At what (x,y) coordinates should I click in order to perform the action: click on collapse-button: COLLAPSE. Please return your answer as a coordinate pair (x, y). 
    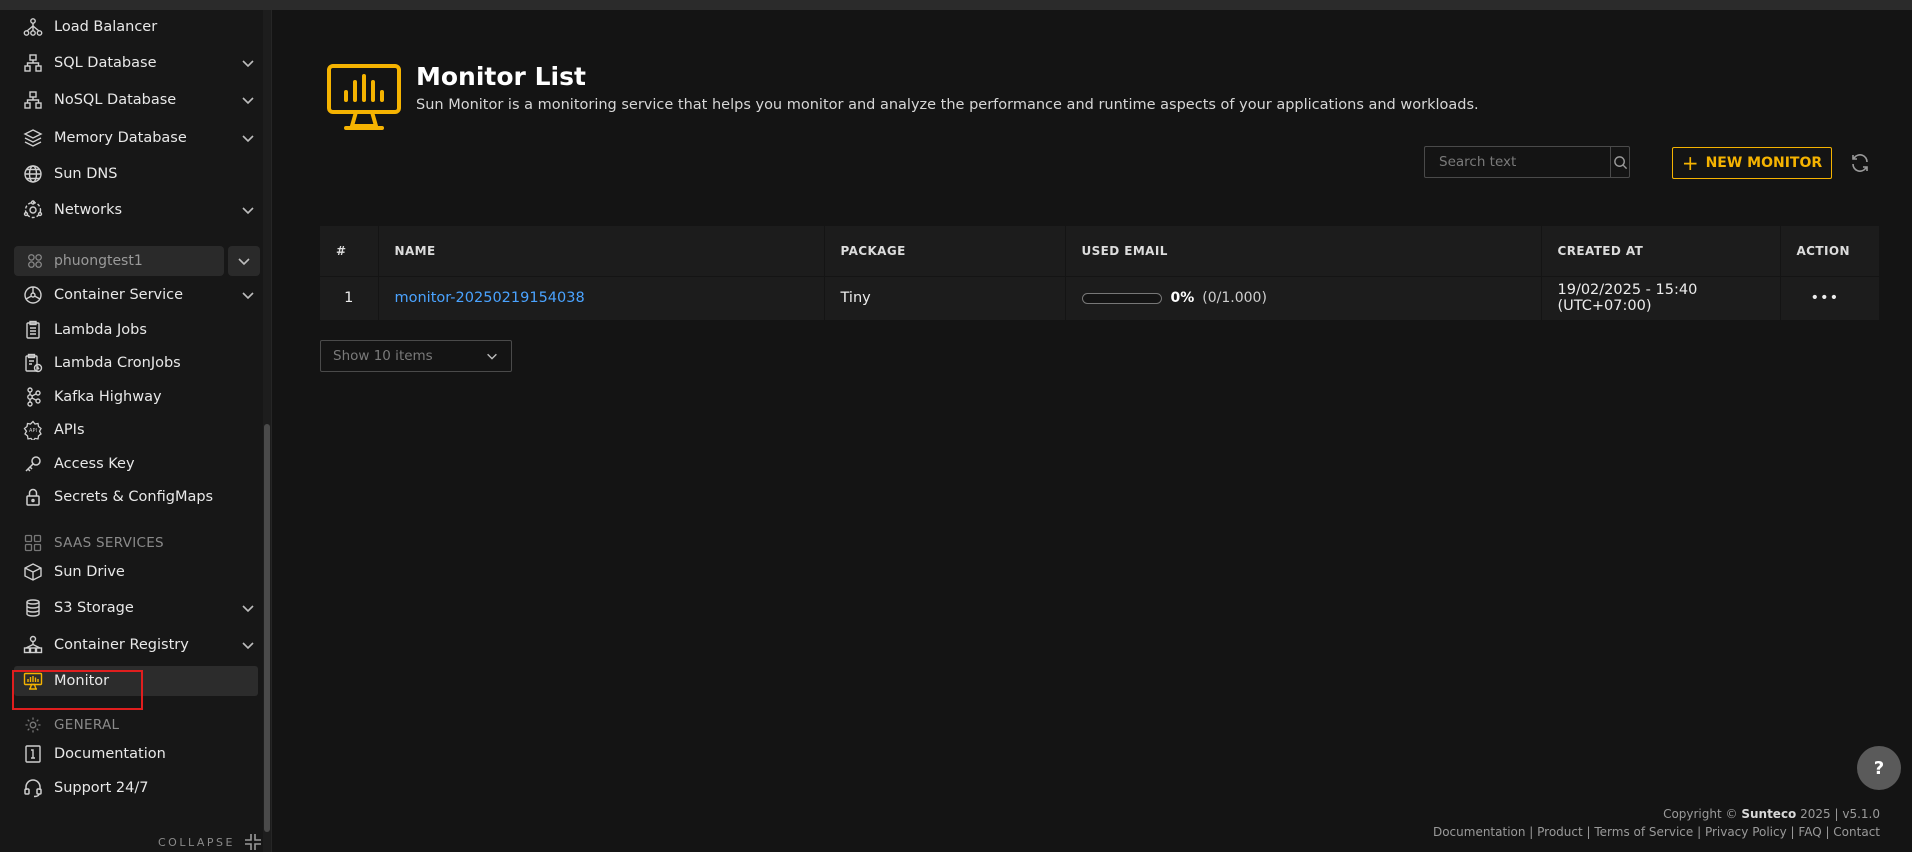
    Looking at the image, I should click on (210, 842).